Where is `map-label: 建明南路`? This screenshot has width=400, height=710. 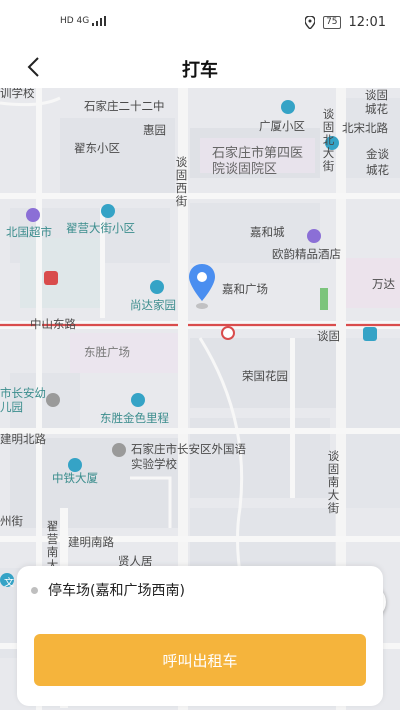
map-label: 建明南路 is located at coordinates (91, 542).